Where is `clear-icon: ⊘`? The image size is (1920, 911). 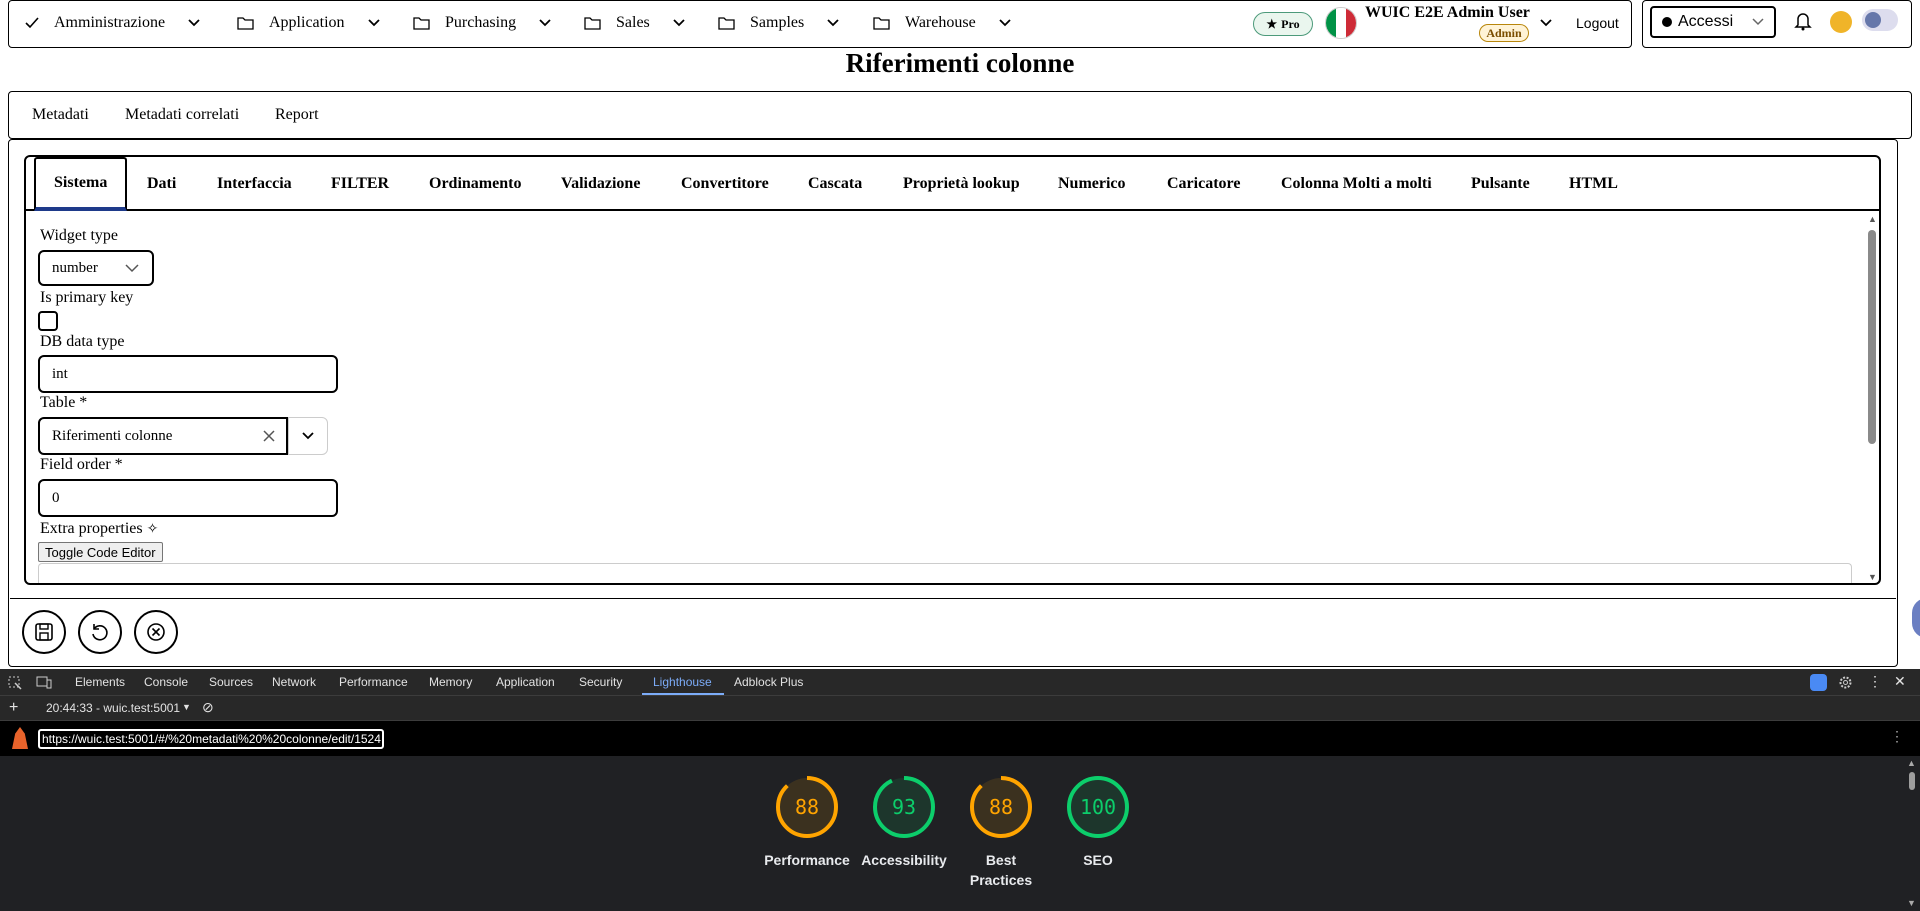
clear-icon: ⊘ is located at coordinates (208, 707).